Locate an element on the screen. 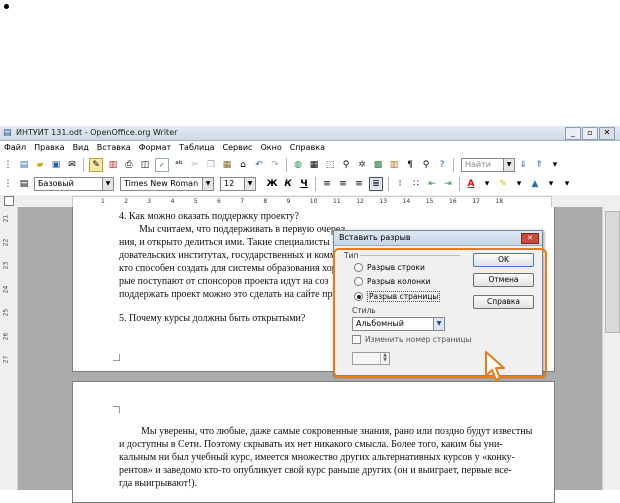  justify-icon: ≣ is located at coordinates (376, 183).